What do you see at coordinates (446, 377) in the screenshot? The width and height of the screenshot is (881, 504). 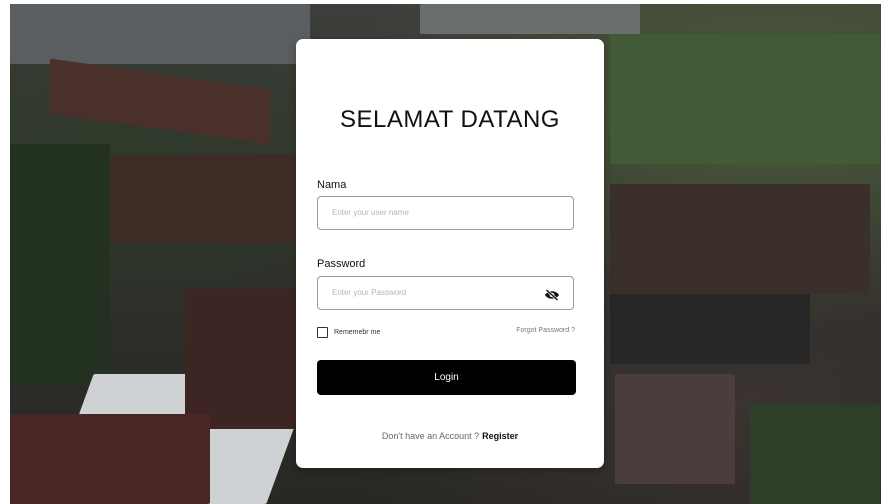 I see `login-button: Login` at bounding box center [446, 377].